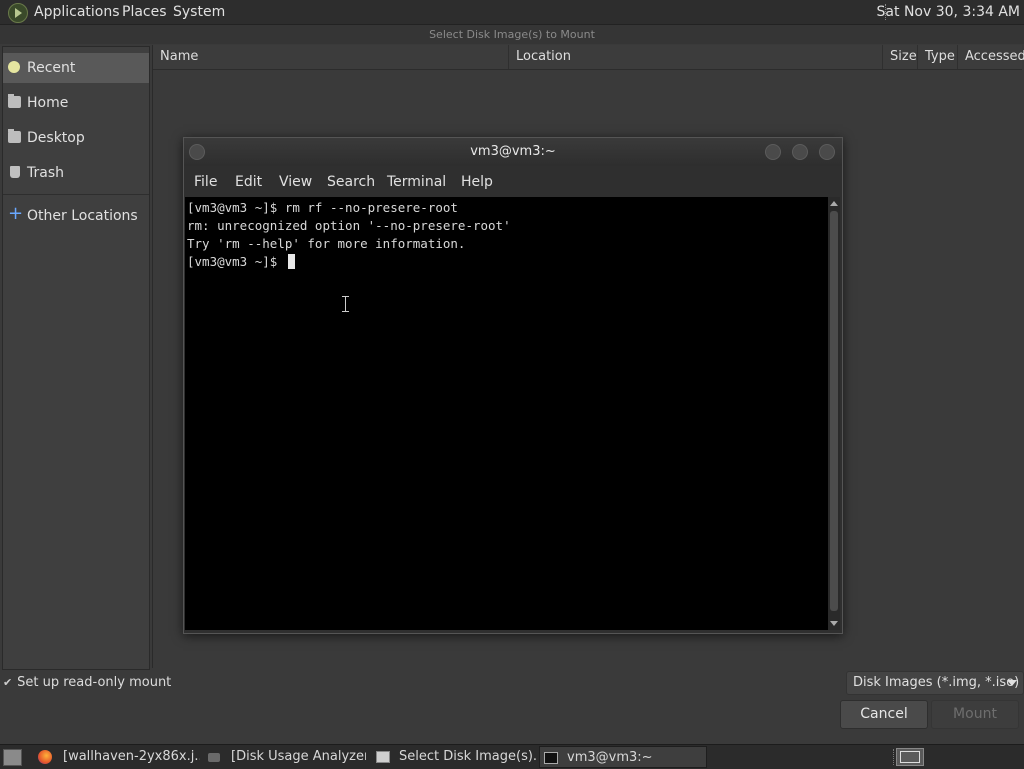 Image resolution: width=1024 pixels, height=769 pixels. I want to click on column-header-location: Location, so click(696, 57).